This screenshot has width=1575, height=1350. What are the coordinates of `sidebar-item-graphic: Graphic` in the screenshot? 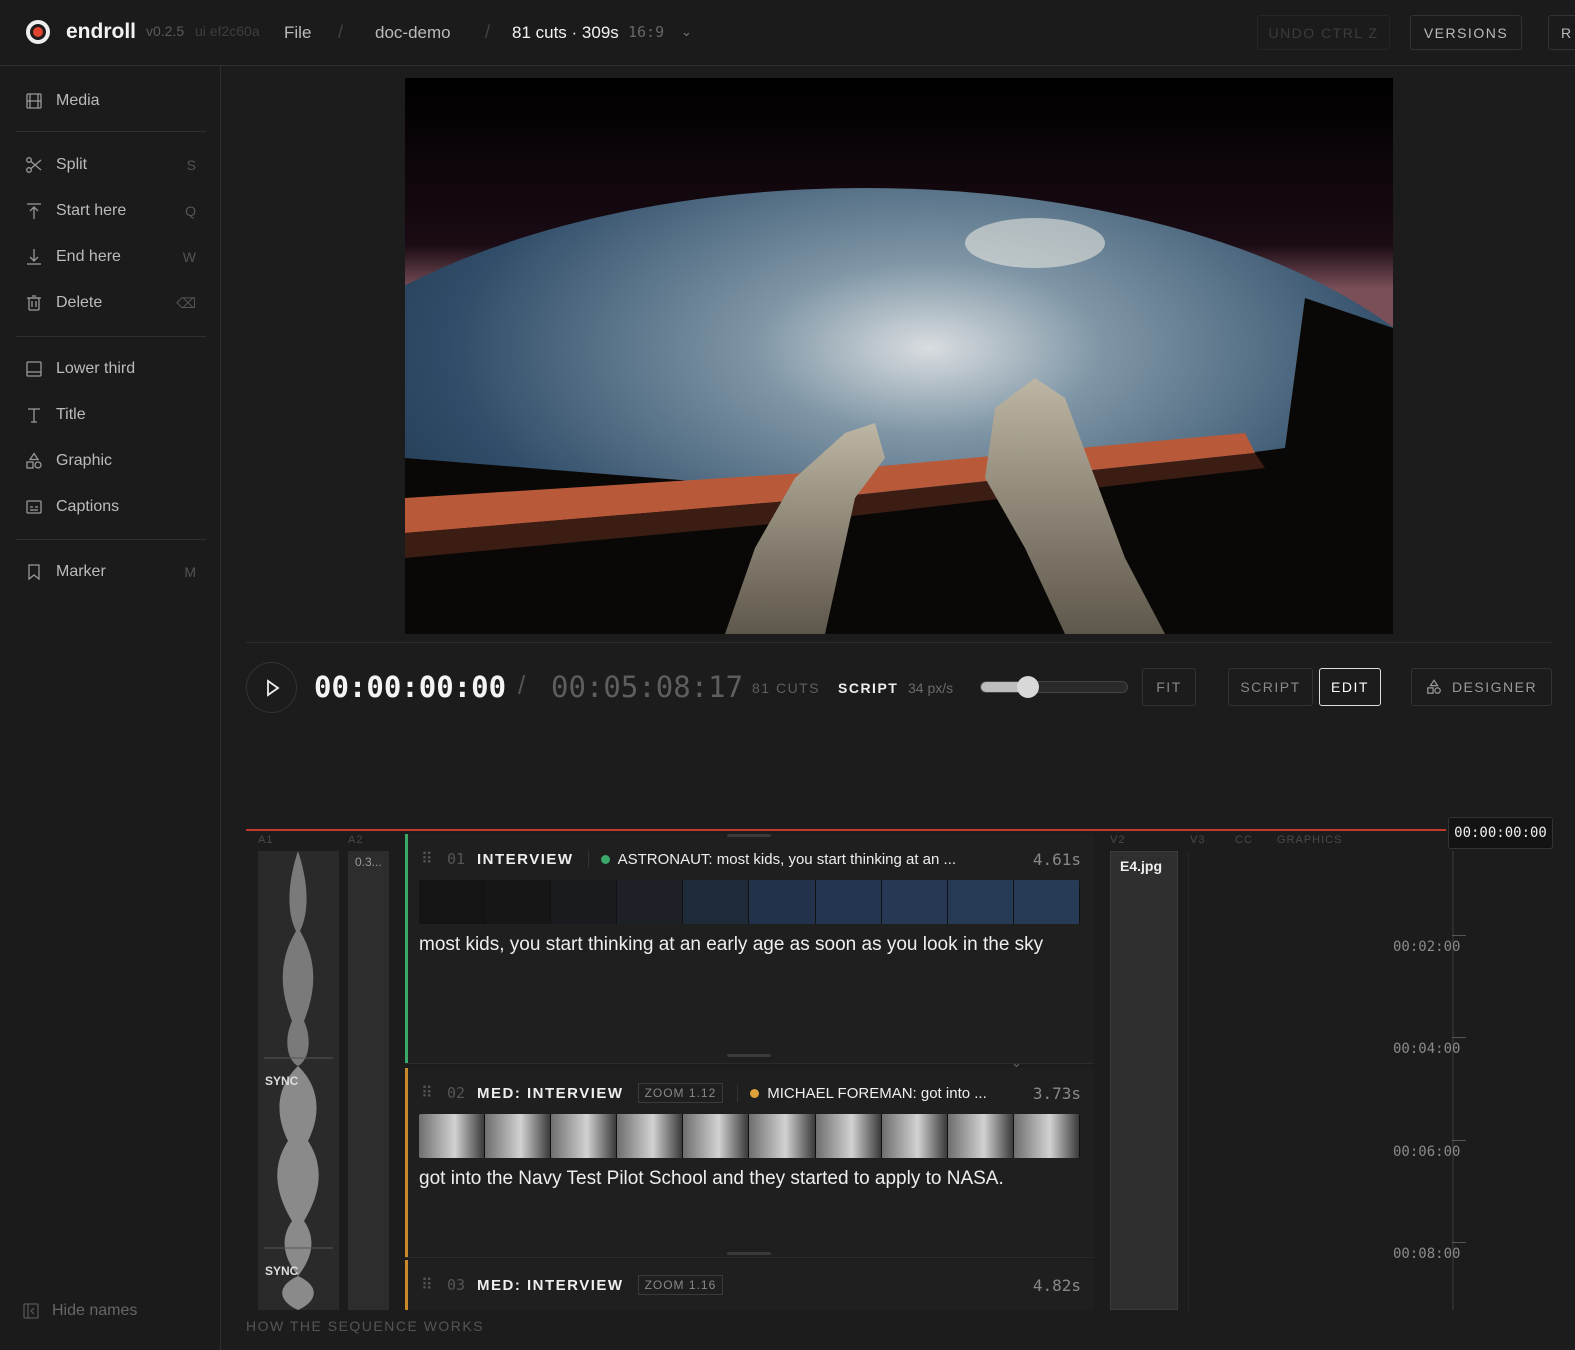 It's located at (111, 461).